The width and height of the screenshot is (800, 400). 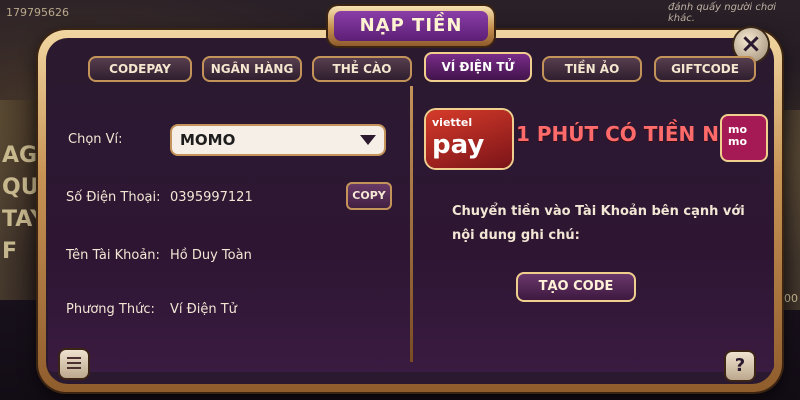 What do you see at coordinates (458, 145) in the screenshot?
I see `viettelpay-logo-pay: pay` at bounding box center [458, 145].